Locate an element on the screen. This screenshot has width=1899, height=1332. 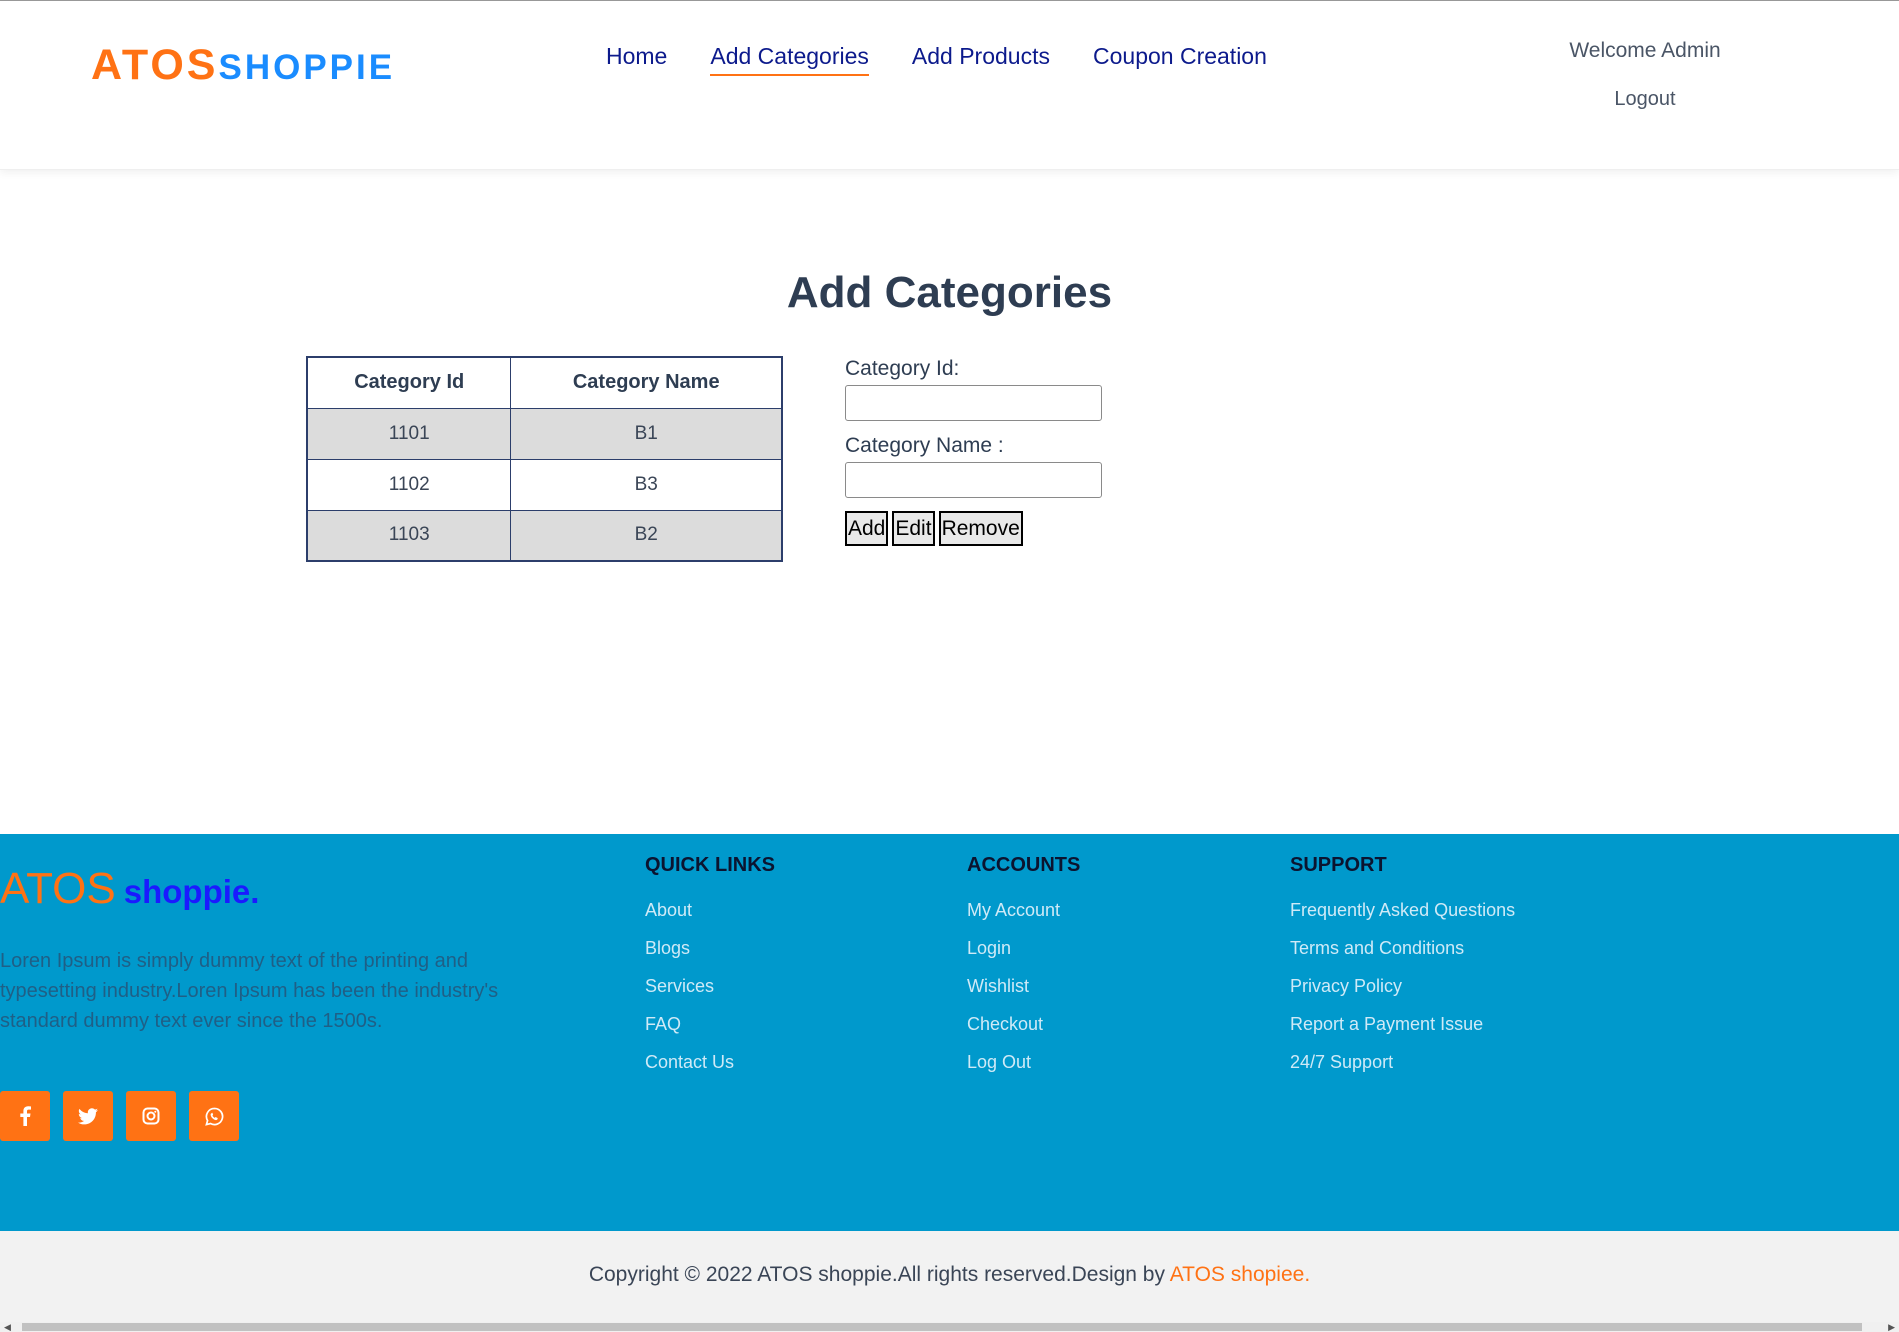
scrollbar-thumb is located at coordinates (942, 1327).